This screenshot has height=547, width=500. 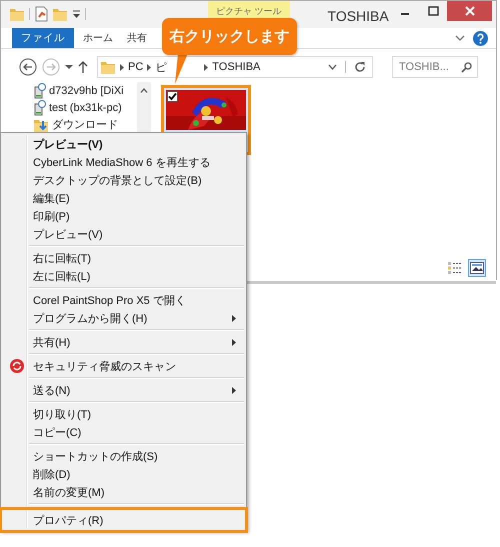 I want to click on contextual-tab: ピクチャ ツール, so click(x=249, y=9).